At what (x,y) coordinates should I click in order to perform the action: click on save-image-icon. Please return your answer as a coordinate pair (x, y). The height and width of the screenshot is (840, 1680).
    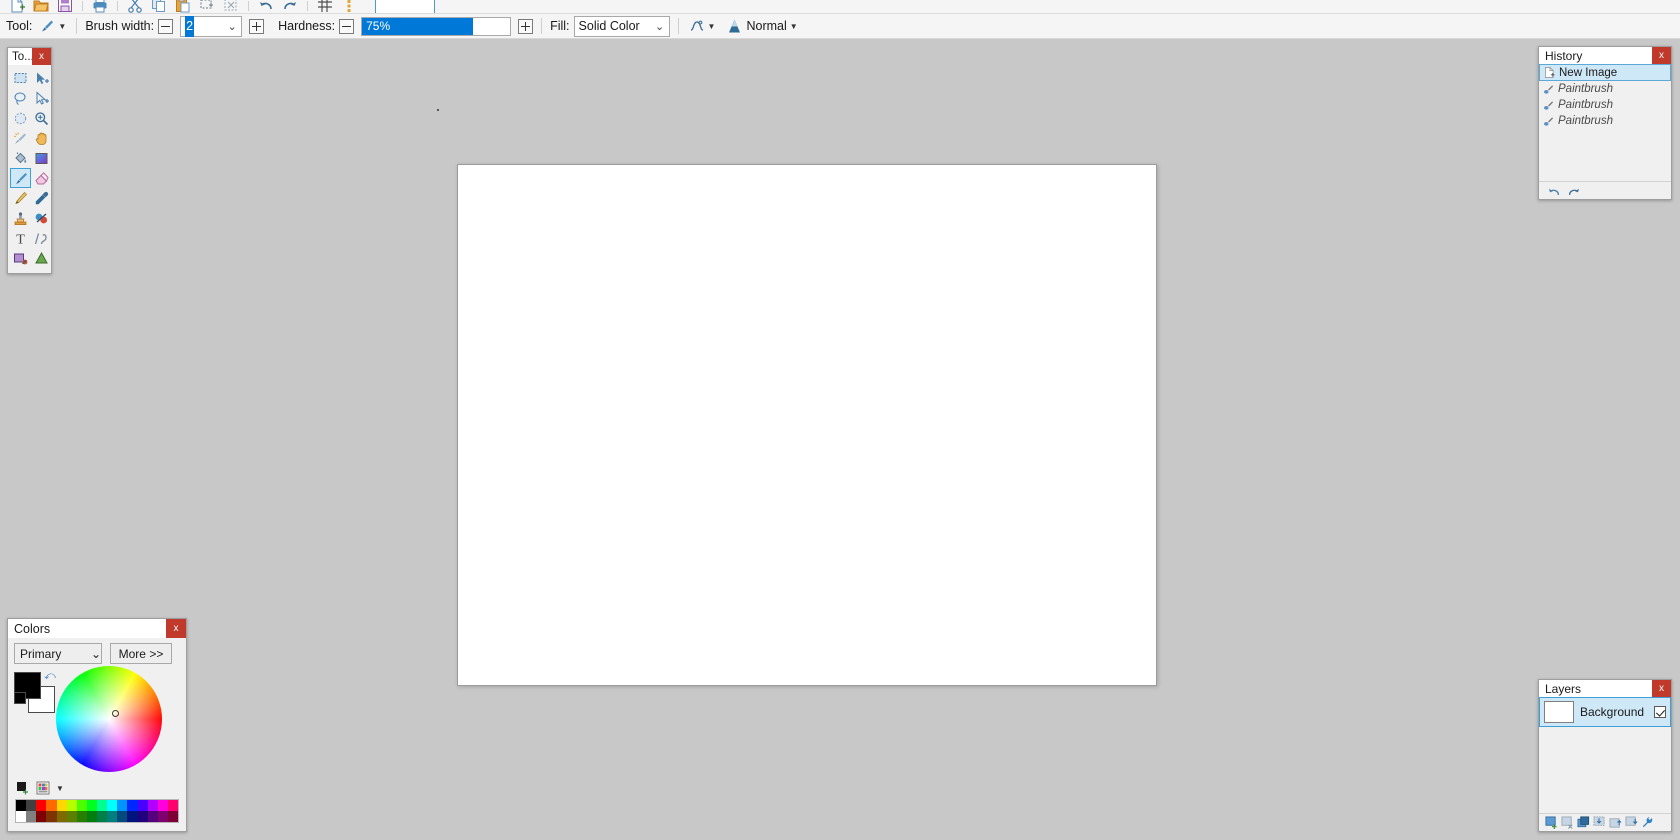
    Looking at the image, I should click on (65, 6).